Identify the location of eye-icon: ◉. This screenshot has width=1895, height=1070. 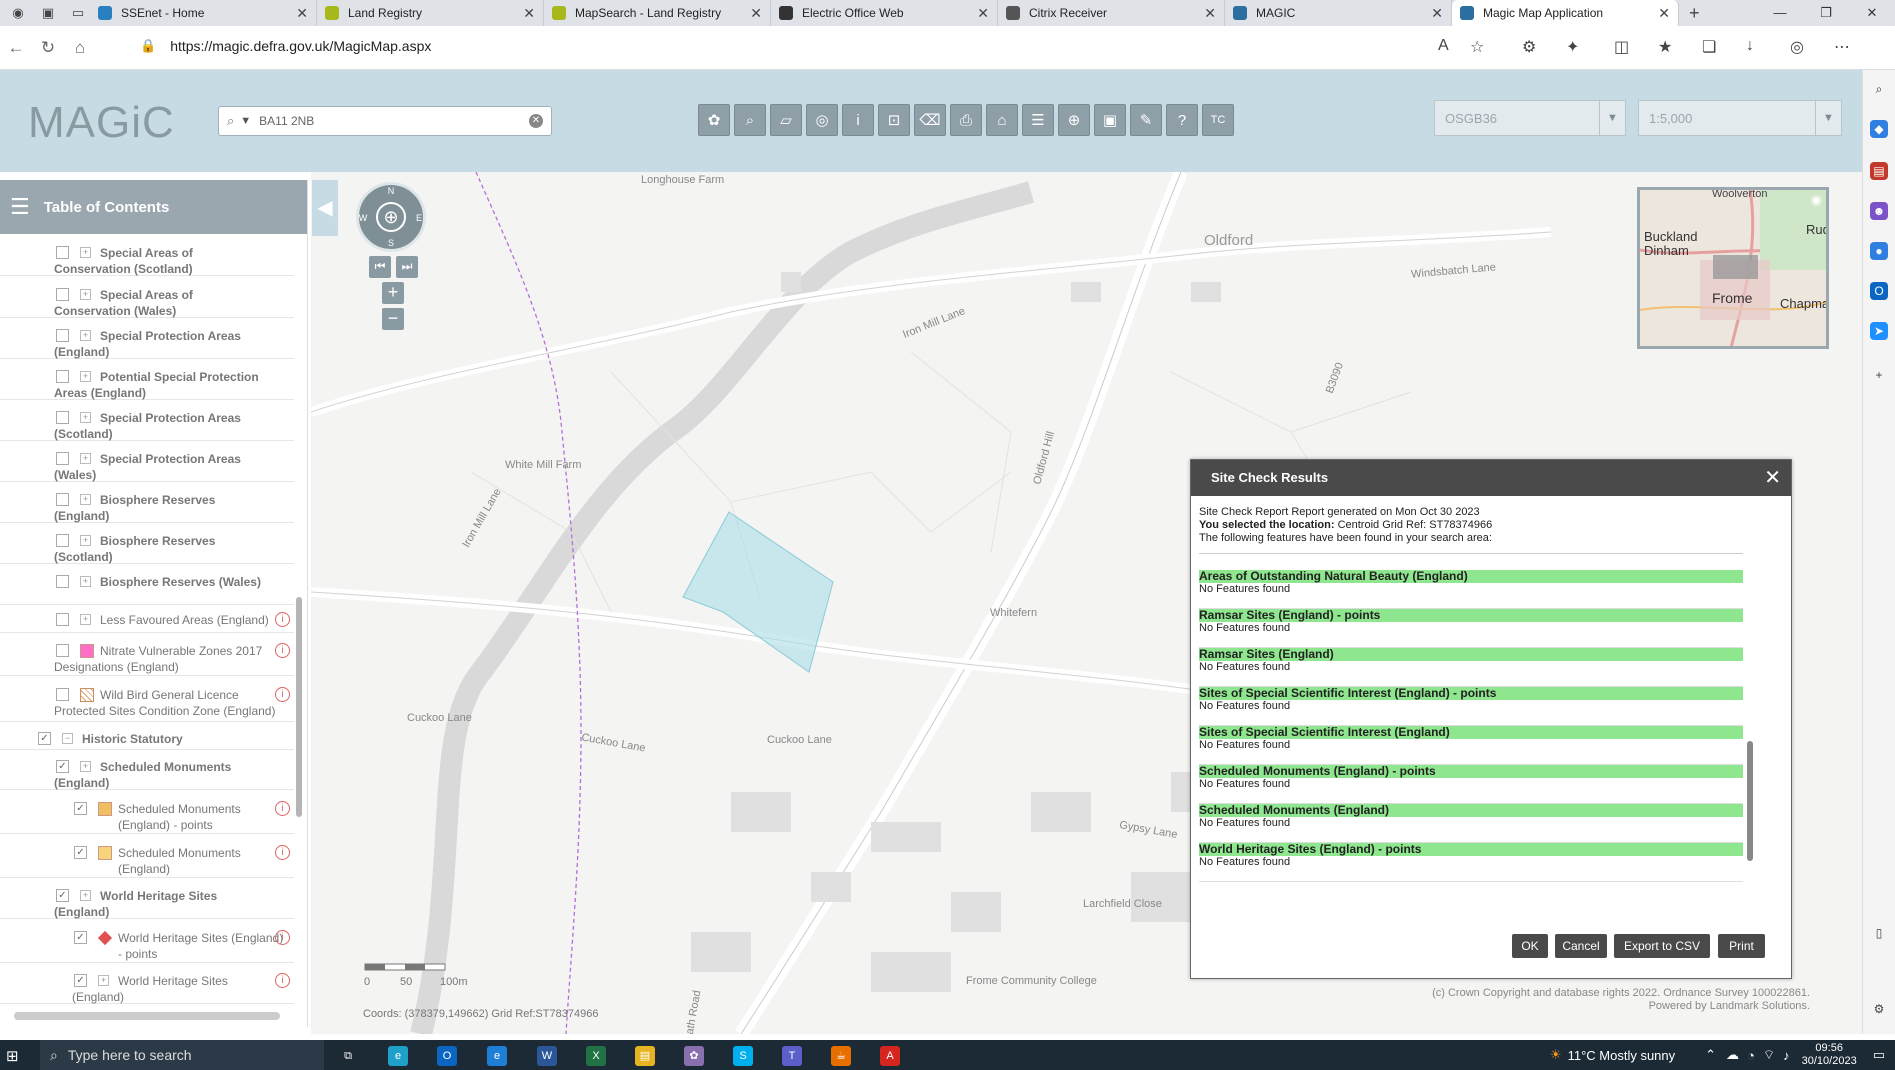
(1816, 200).